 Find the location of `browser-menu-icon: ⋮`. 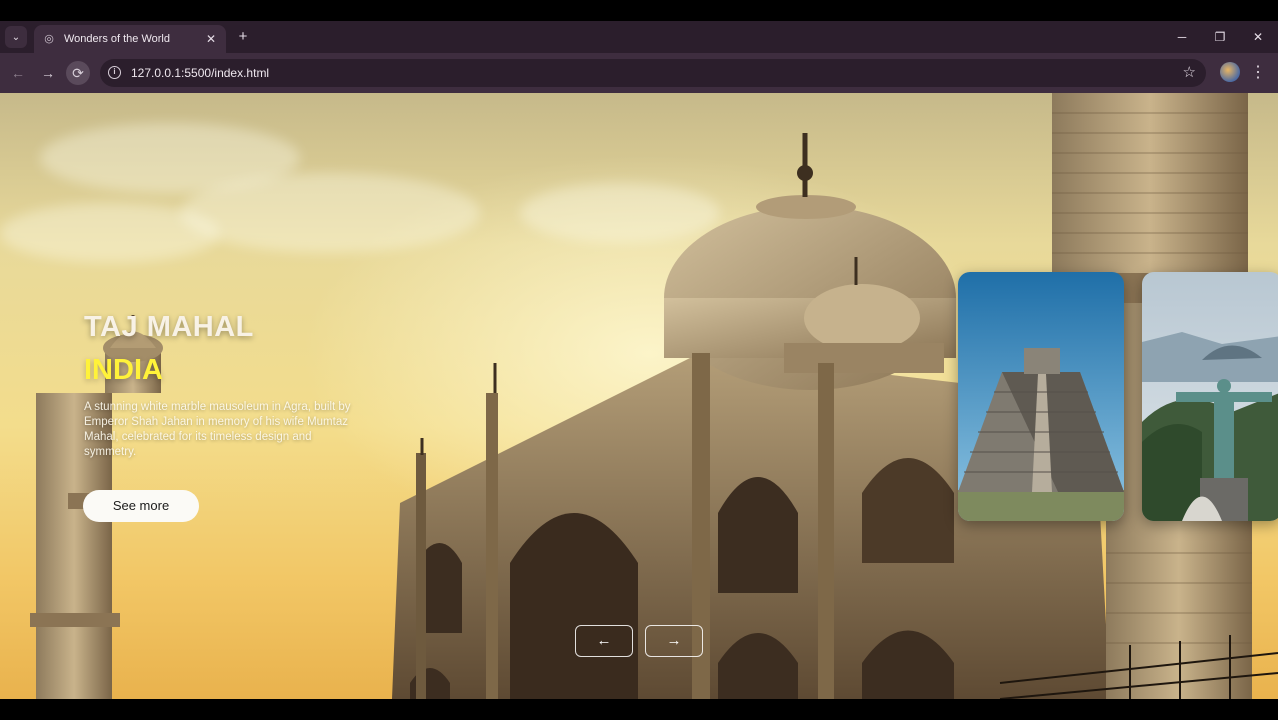

browser-menu-icon: ⋮ is located at coordinates (1258, 73).